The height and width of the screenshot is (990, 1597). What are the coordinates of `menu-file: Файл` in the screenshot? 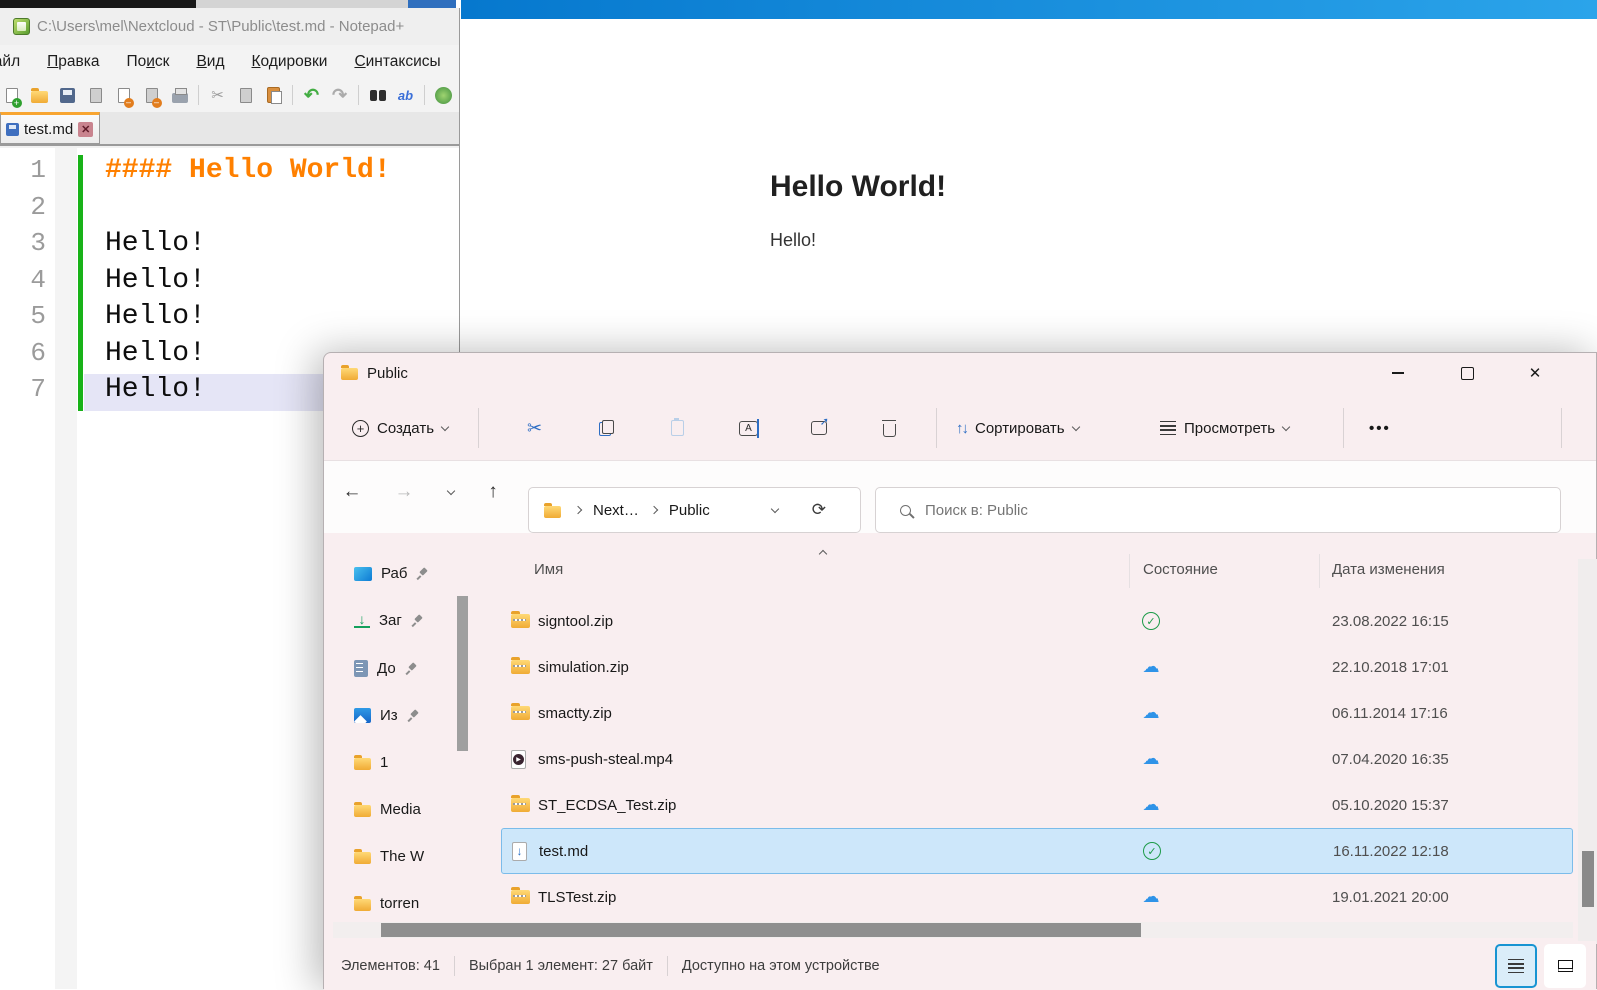 It's located at (10, 62).